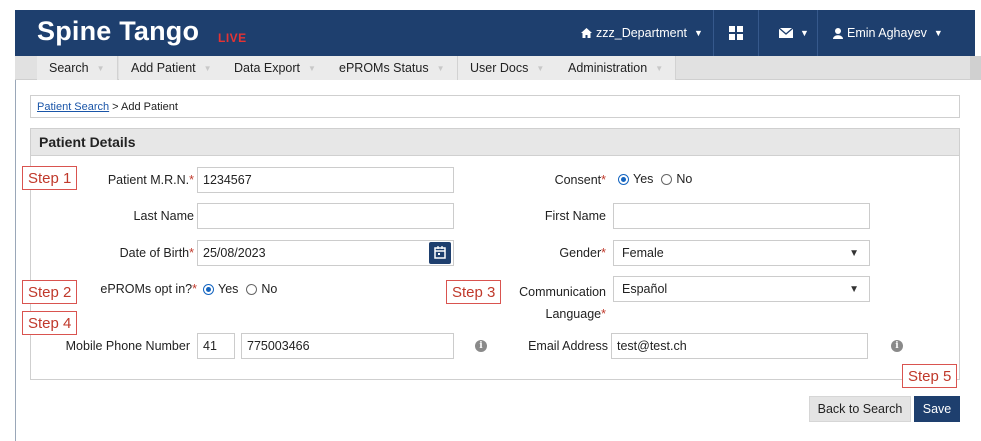 The width and height of the screenshot is (981, 441). I want to click on email-input: test@test.ch, so click(739, 346).